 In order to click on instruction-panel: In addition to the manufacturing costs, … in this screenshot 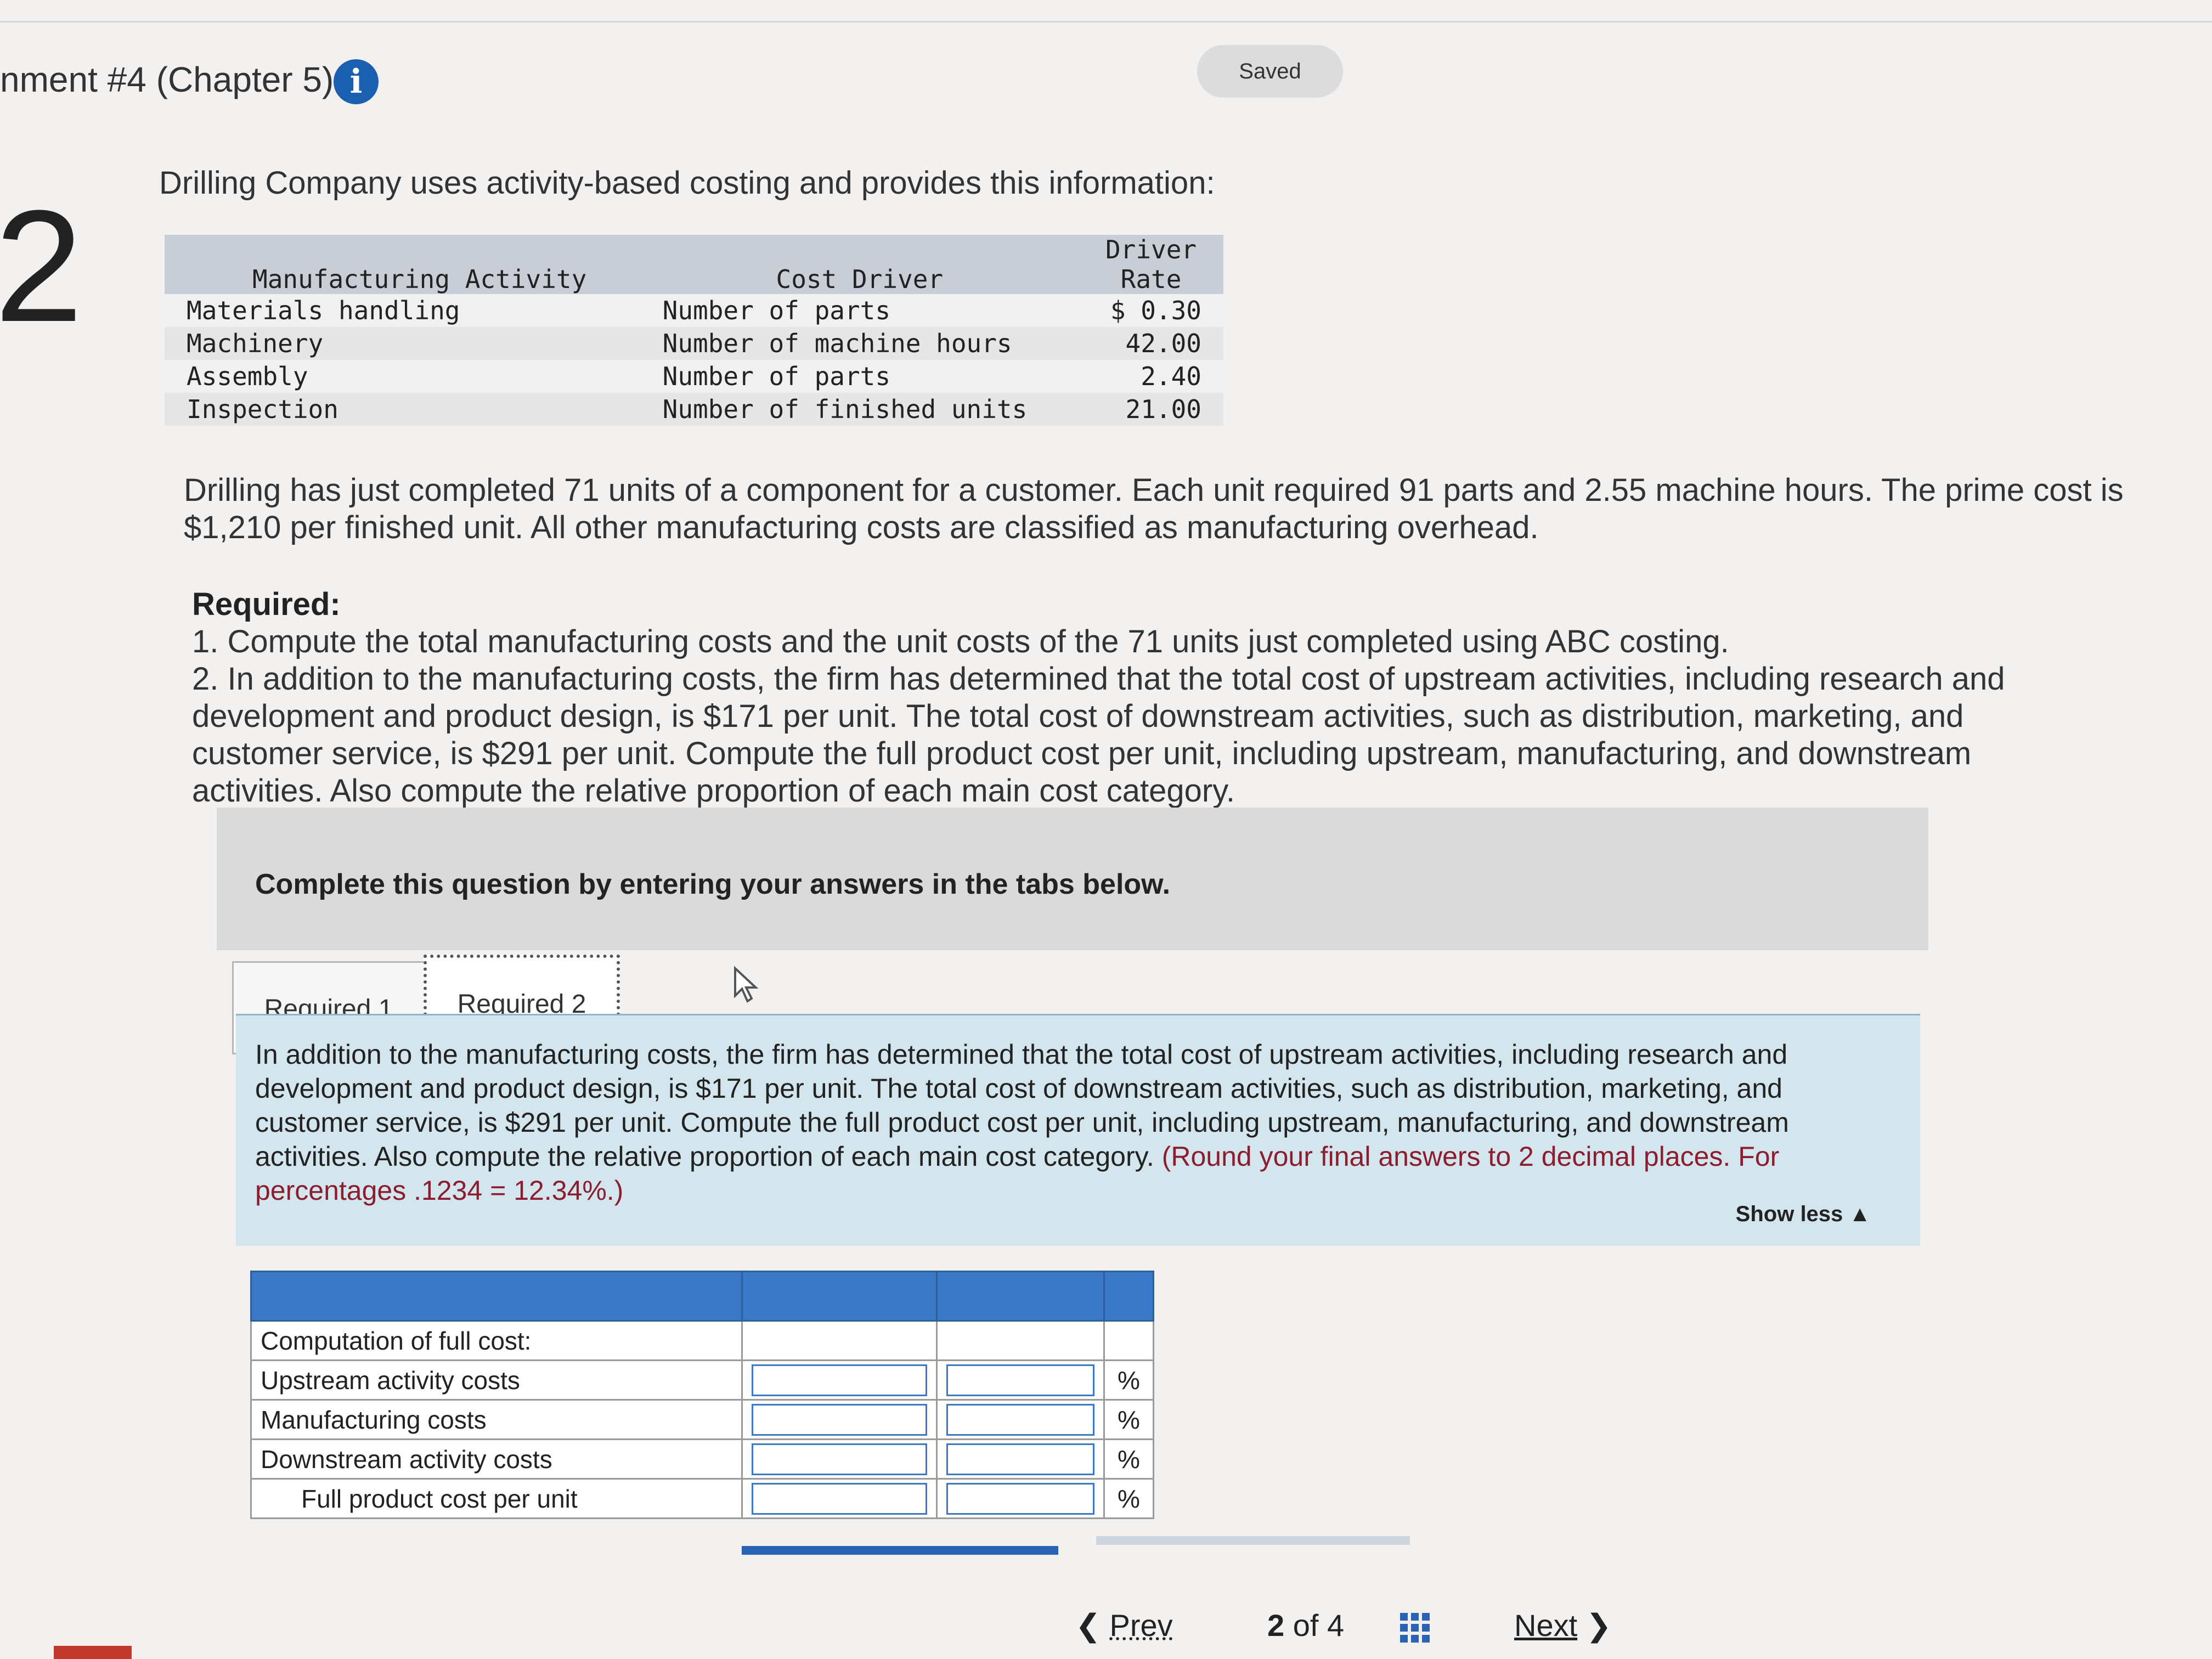, I will do `click(1078, 1130)`.